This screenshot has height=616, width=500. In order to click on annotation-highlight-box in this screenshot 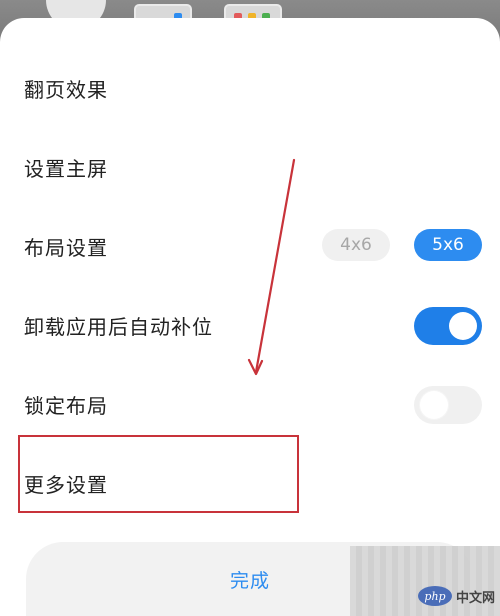, I will do `click(158, 474)`.